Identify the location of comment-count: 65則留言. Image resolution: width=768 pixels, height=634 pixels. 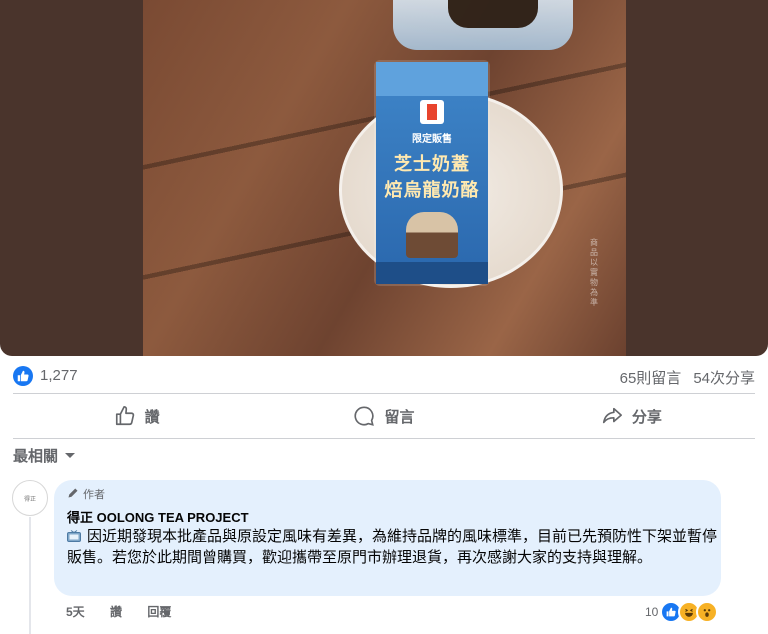
(651, 378).